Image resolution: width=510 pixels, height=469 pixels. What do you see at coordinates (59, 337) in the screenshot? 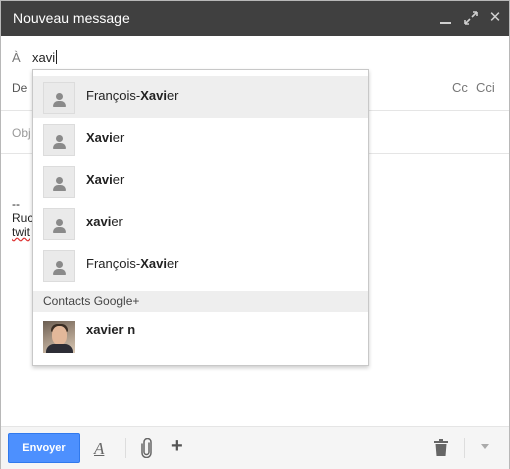
I see `avatar` at bounding box center [59, 337].